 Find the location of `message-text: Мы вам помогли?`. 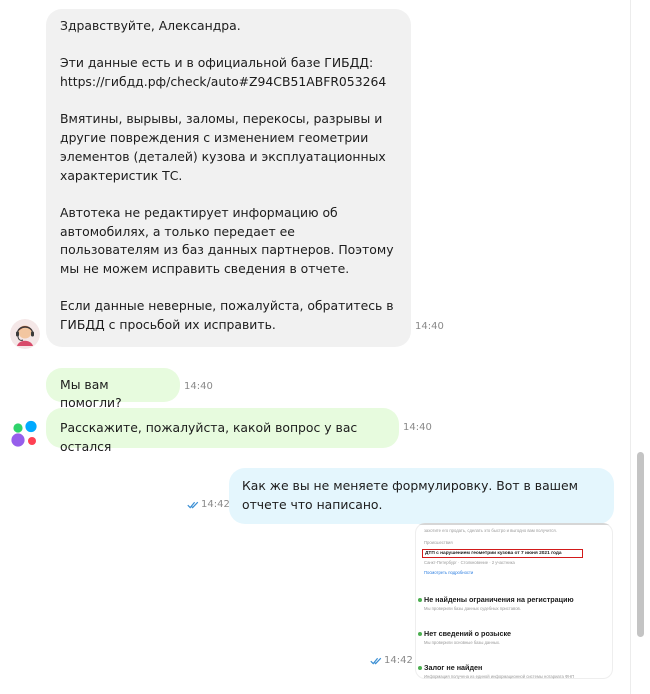

message-text: Мы вам помогли? is located at coordinates (91, 393).